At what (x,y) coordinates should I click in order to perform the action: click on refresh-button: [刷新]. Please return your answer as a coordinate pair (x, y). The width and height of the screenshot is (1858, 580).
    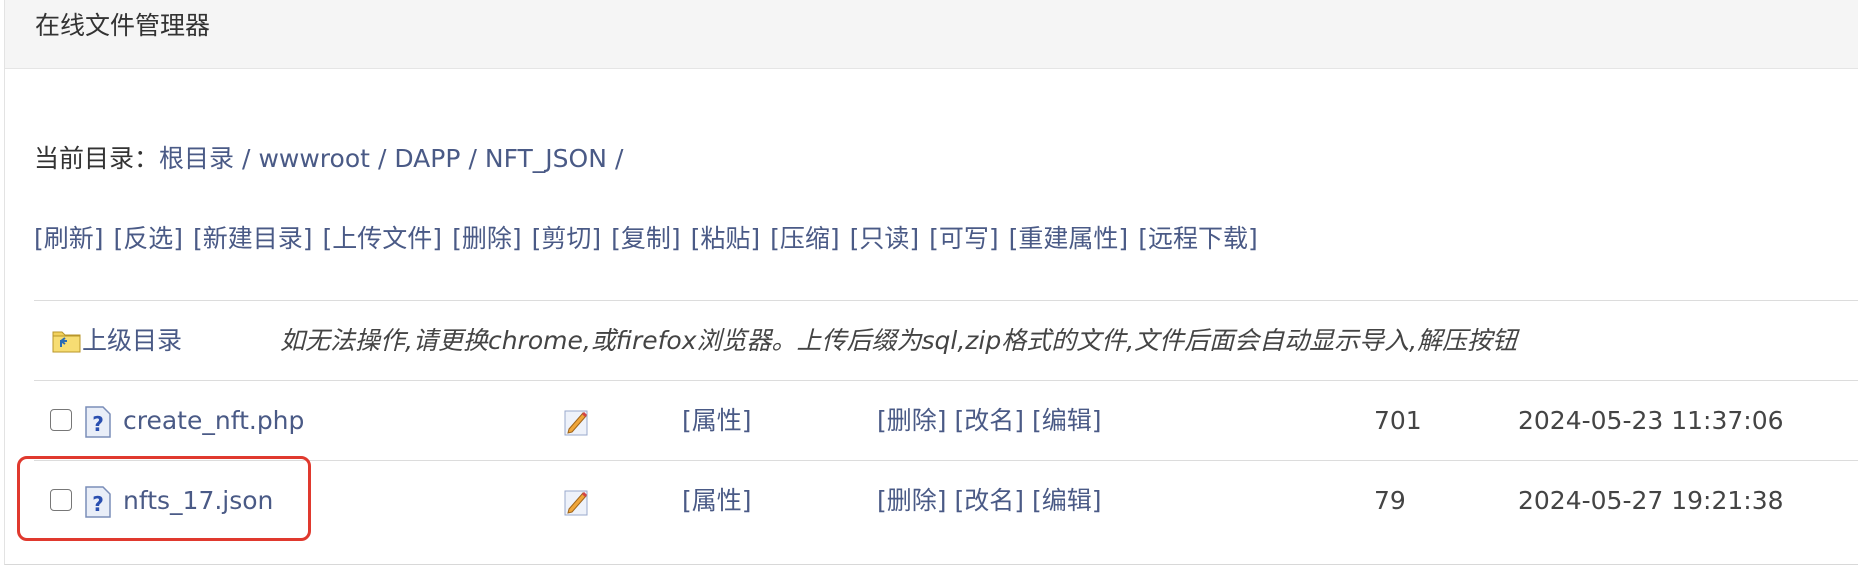
    Looking at the image, I should click on (69, 238).